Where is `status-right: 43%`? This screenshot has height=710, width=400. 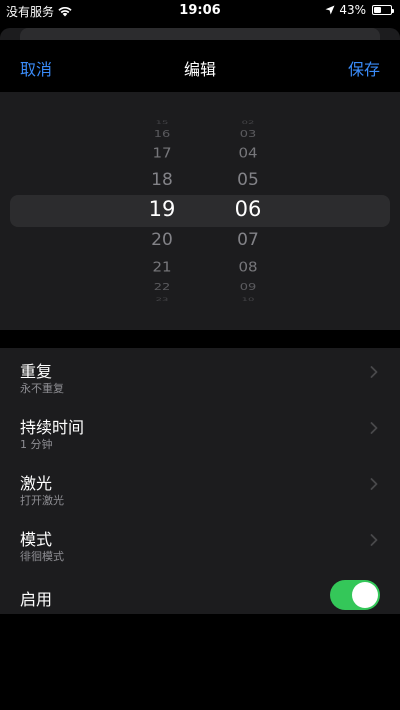
status-right: 43% is located at coordinates (359, 10).